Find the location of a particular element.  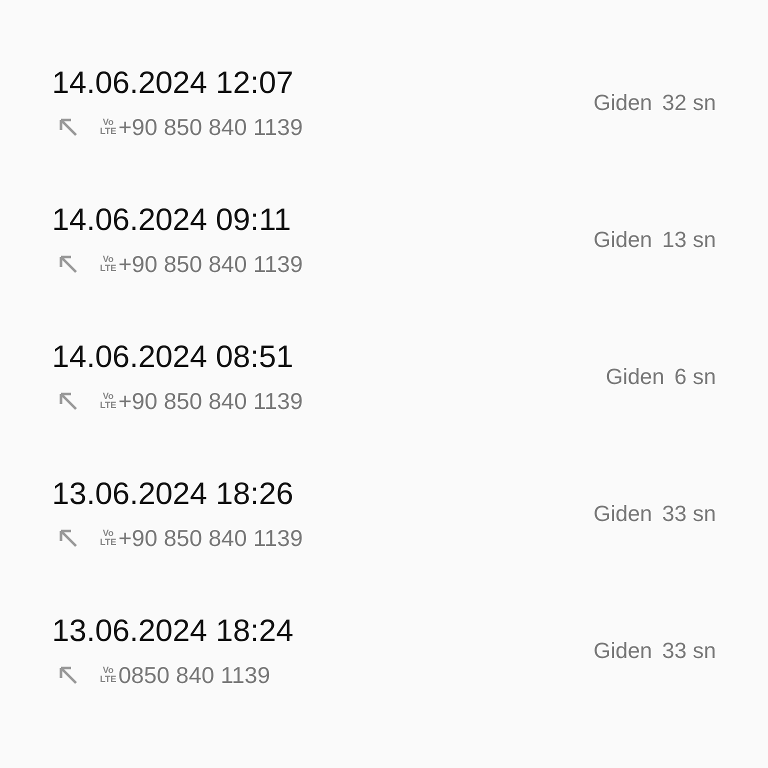

call-datetime: 14.06.2024 09:11 is located at coordinates (172, 220).